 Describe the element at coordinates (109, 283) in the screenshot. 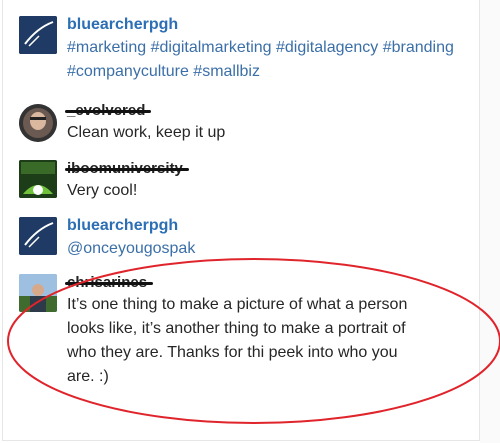

I see `comment-username: chrisarines` at that location.